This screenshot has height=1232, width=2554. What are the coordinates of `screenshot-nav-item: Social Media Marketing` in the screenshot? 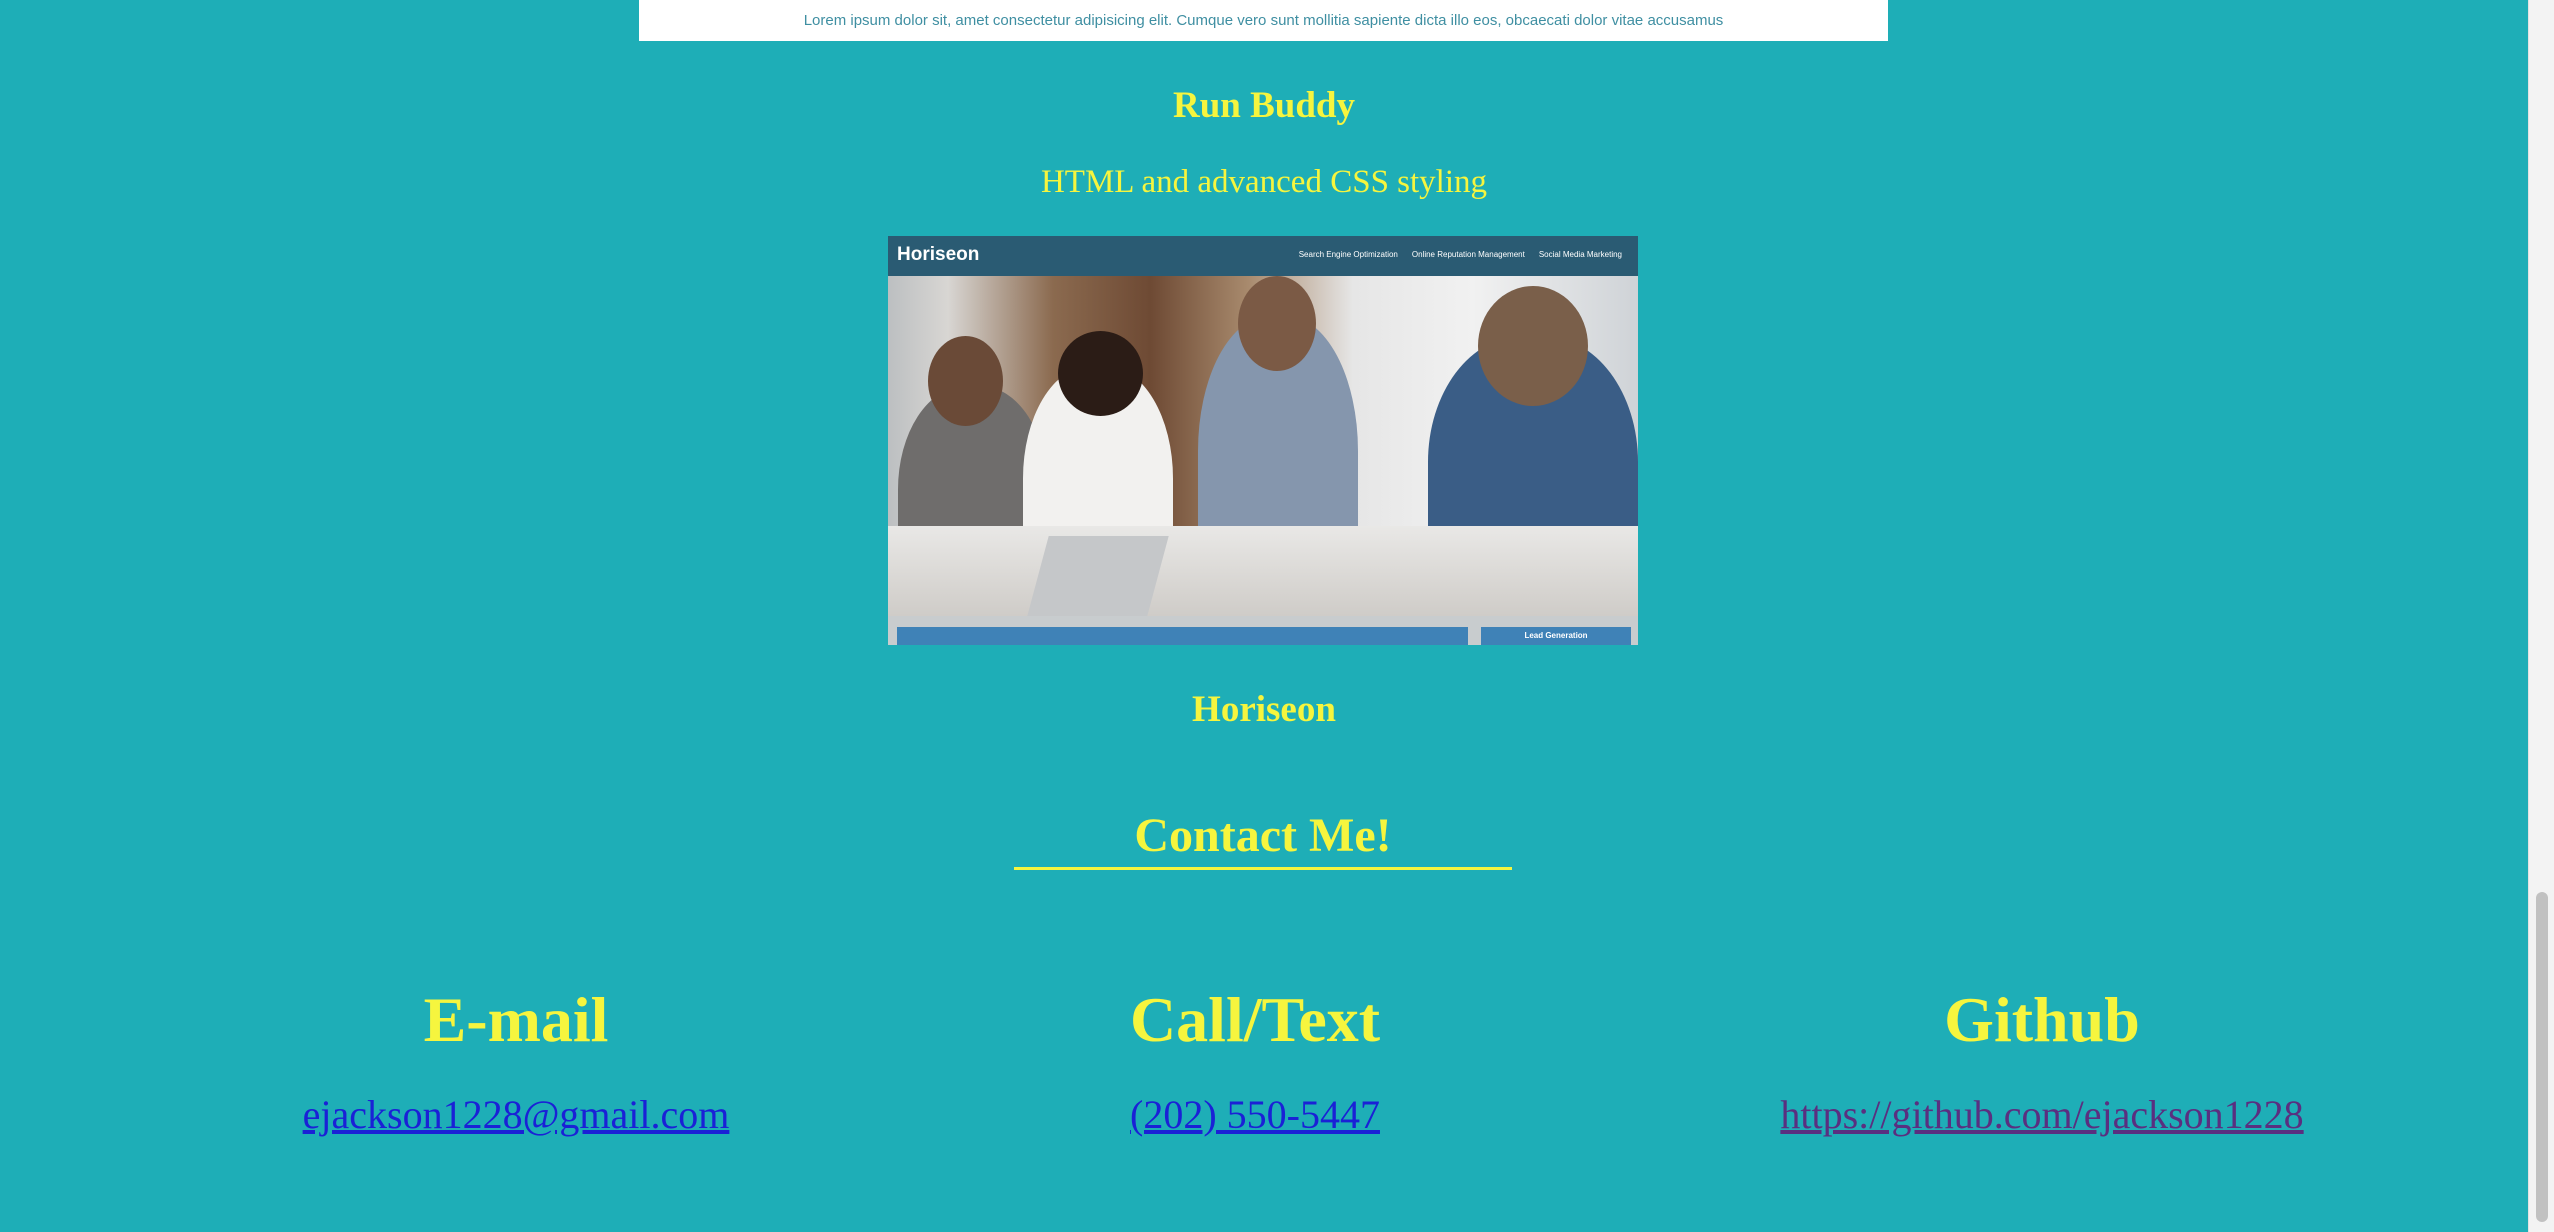 It's located at (1580, 254).